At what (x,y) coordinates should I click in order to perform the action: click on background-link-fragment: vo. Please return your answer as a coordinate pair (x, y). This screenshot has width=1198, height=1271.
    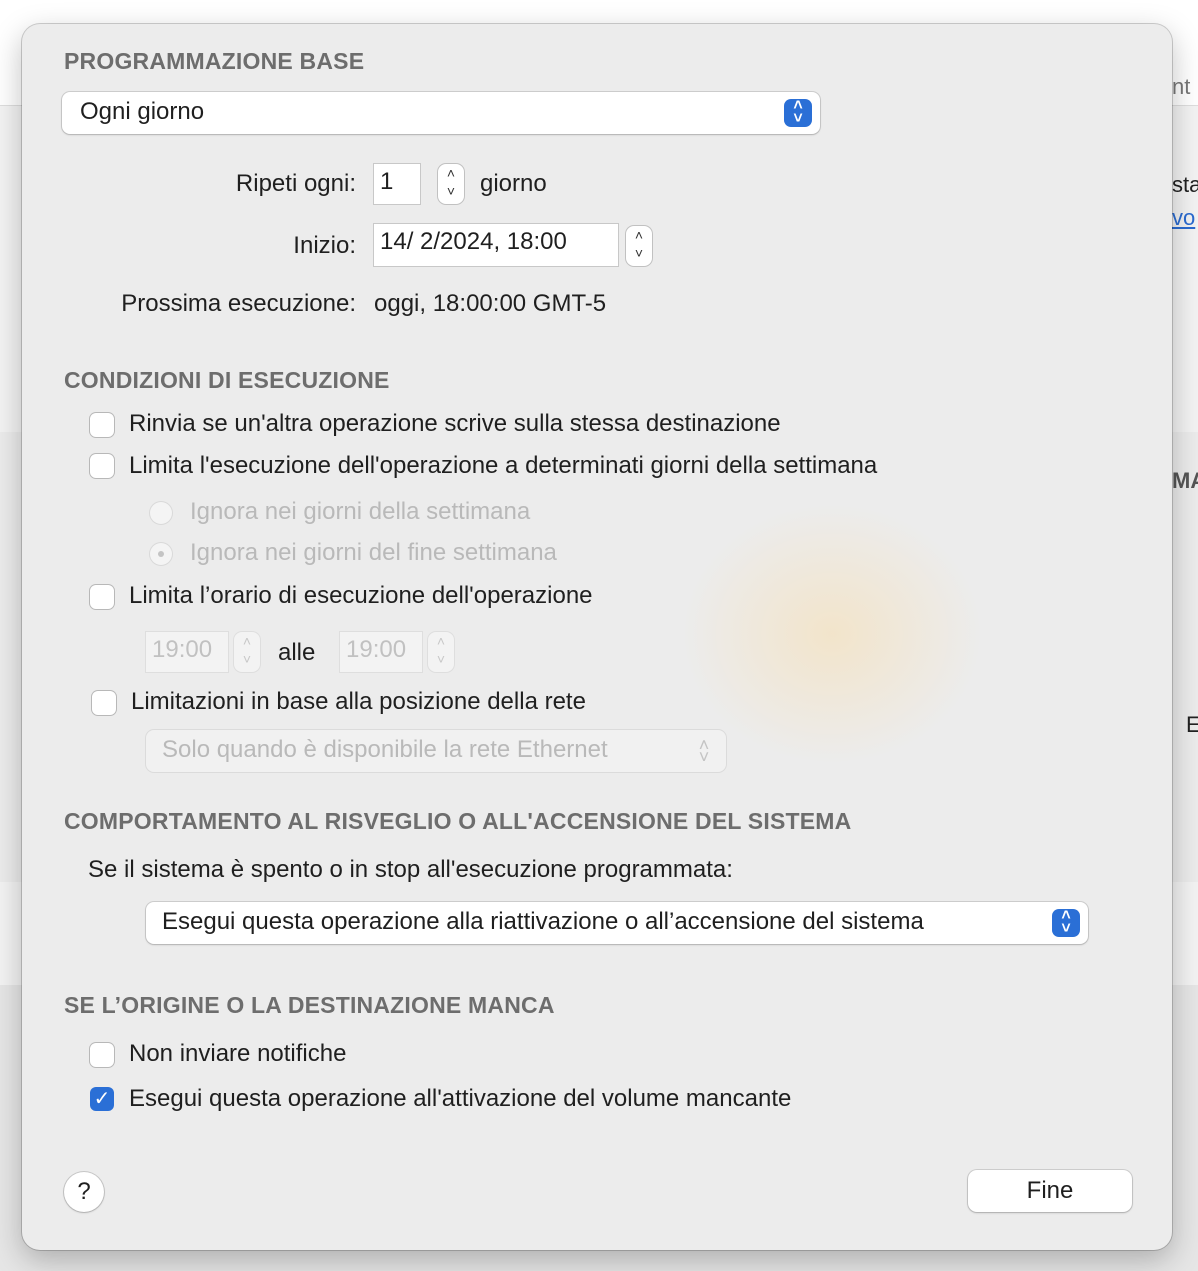
    Looking at the image, I should click on (1183, 218).